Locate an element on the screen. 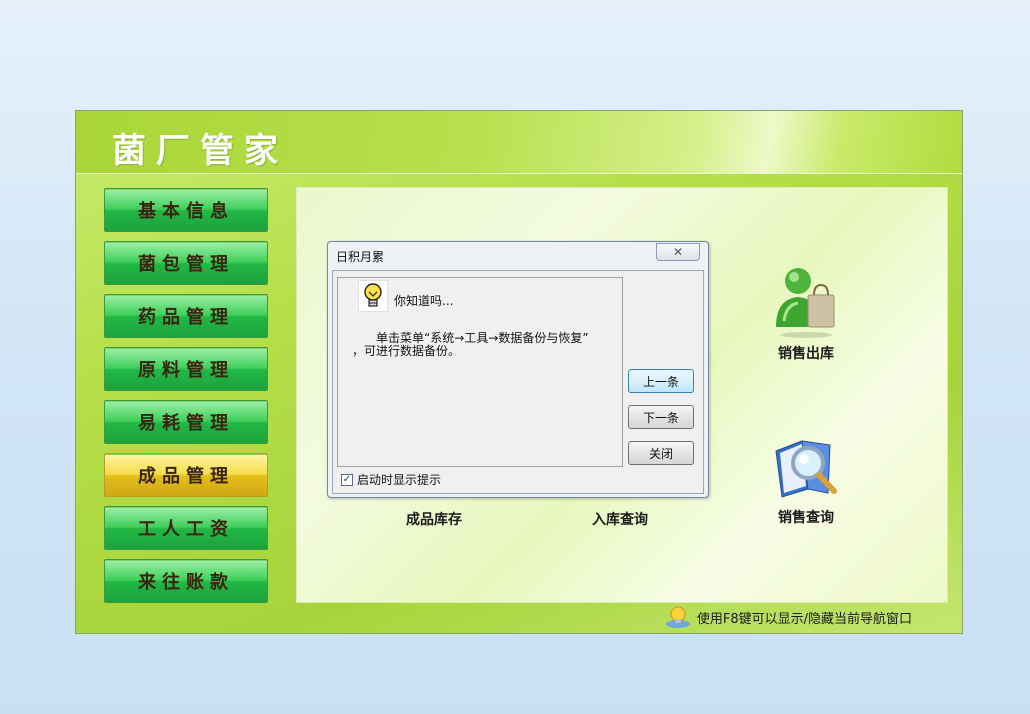  dialog-title: 日积月累 is located at coordinates (360, 257).